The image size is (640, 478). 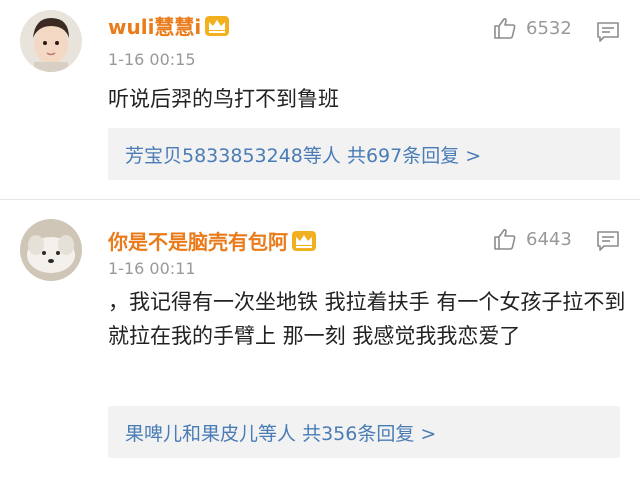 I want to click on dog-avatar-icon, so click(x=51, y=250).